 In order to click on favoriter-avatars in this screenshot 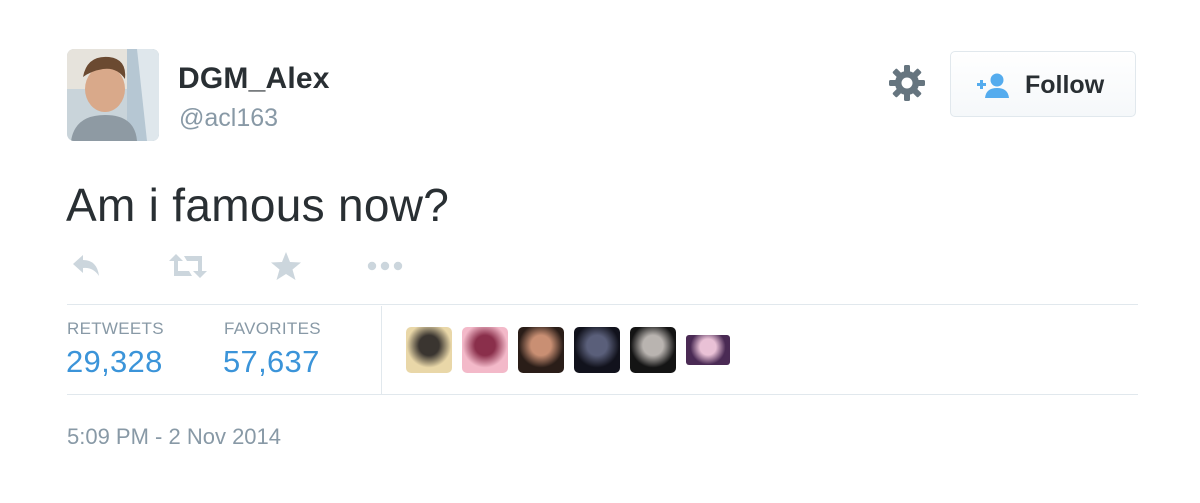, I will do `click(573, 350)`.